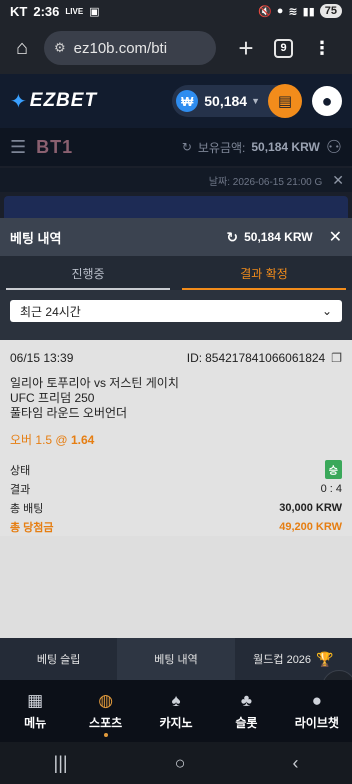  What do you see at coordinates (106, 723) in the screenshot?
I see `nav-sports-label: 스포츠` at bounding box center [106, 723].